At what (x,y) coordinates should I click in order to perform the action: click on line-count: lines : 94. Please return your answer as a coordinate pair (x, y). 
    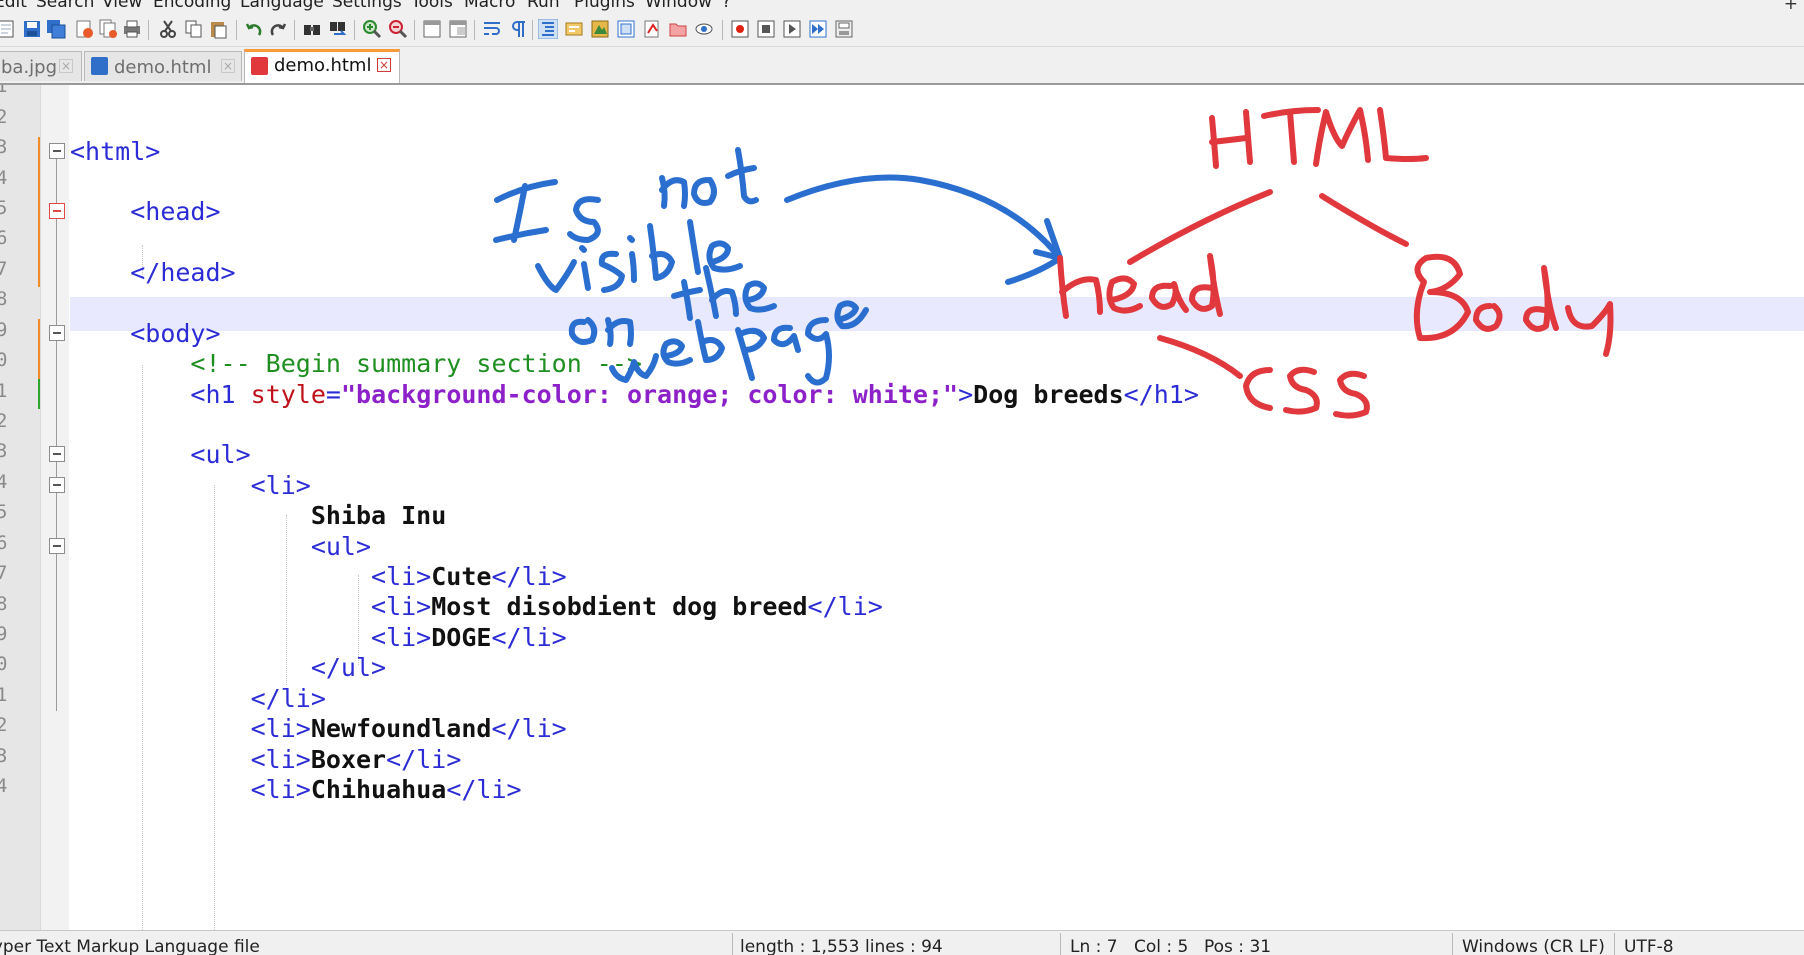
    Looking at the image, I should click on (904, 946).